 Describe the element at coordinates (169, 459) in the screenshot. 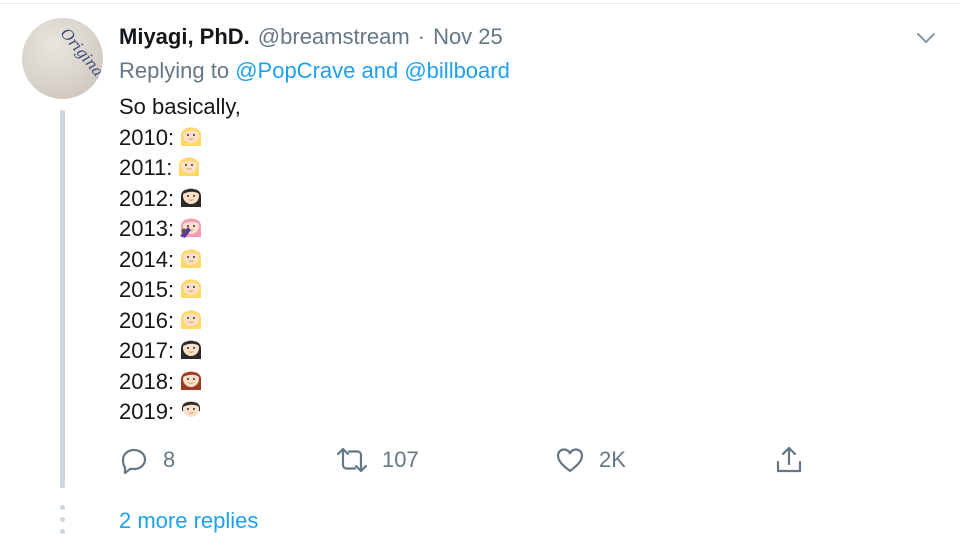

I see `reply-count: 8` at that location.